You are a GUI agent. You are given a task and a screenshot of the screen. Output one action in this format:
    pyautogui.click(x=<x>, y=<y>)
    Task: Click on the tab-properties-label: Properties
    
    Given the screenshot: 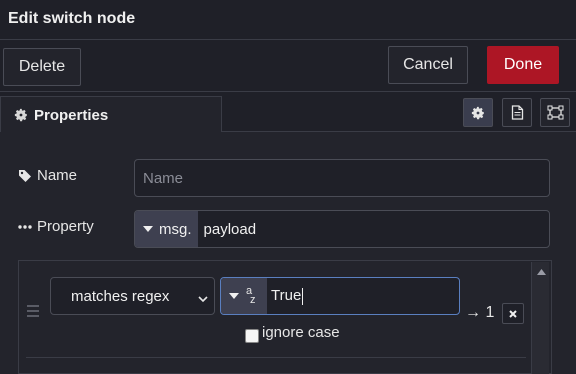 What is the action you would take?
    pyautogui.click(x=71, y=115)
    